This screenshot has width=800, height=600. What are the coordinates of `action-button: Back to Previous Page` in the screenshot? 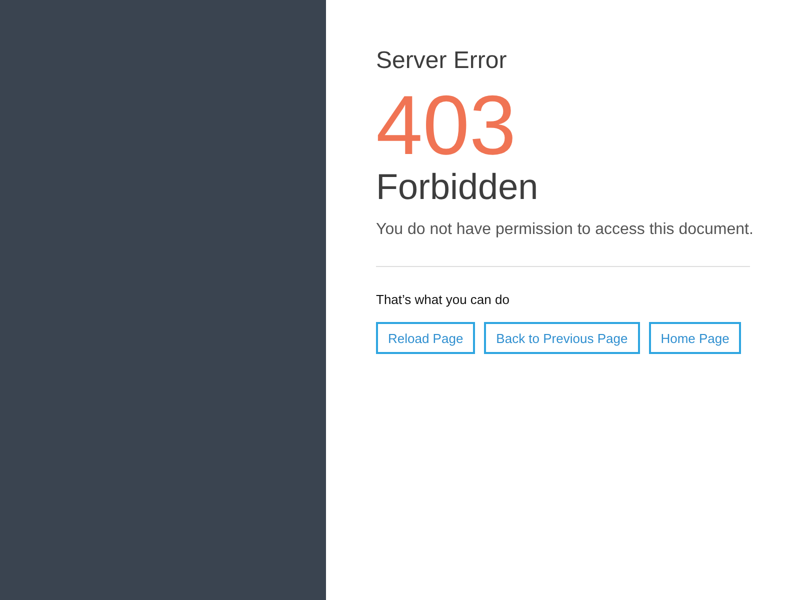 It's located at (562, 338).